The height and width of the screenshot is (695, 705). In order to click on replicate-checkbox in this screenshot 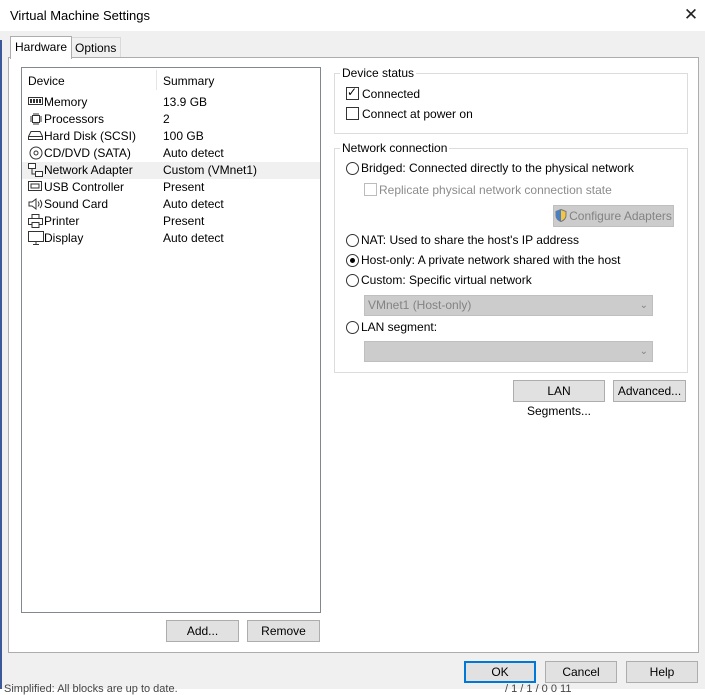, I will do `click(370, 189)`.